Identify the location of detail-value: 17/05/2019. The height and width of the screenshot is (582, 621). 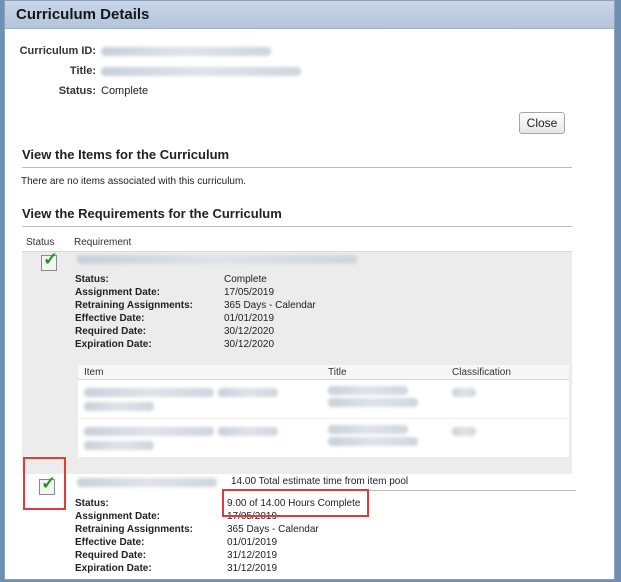
(249, 292).